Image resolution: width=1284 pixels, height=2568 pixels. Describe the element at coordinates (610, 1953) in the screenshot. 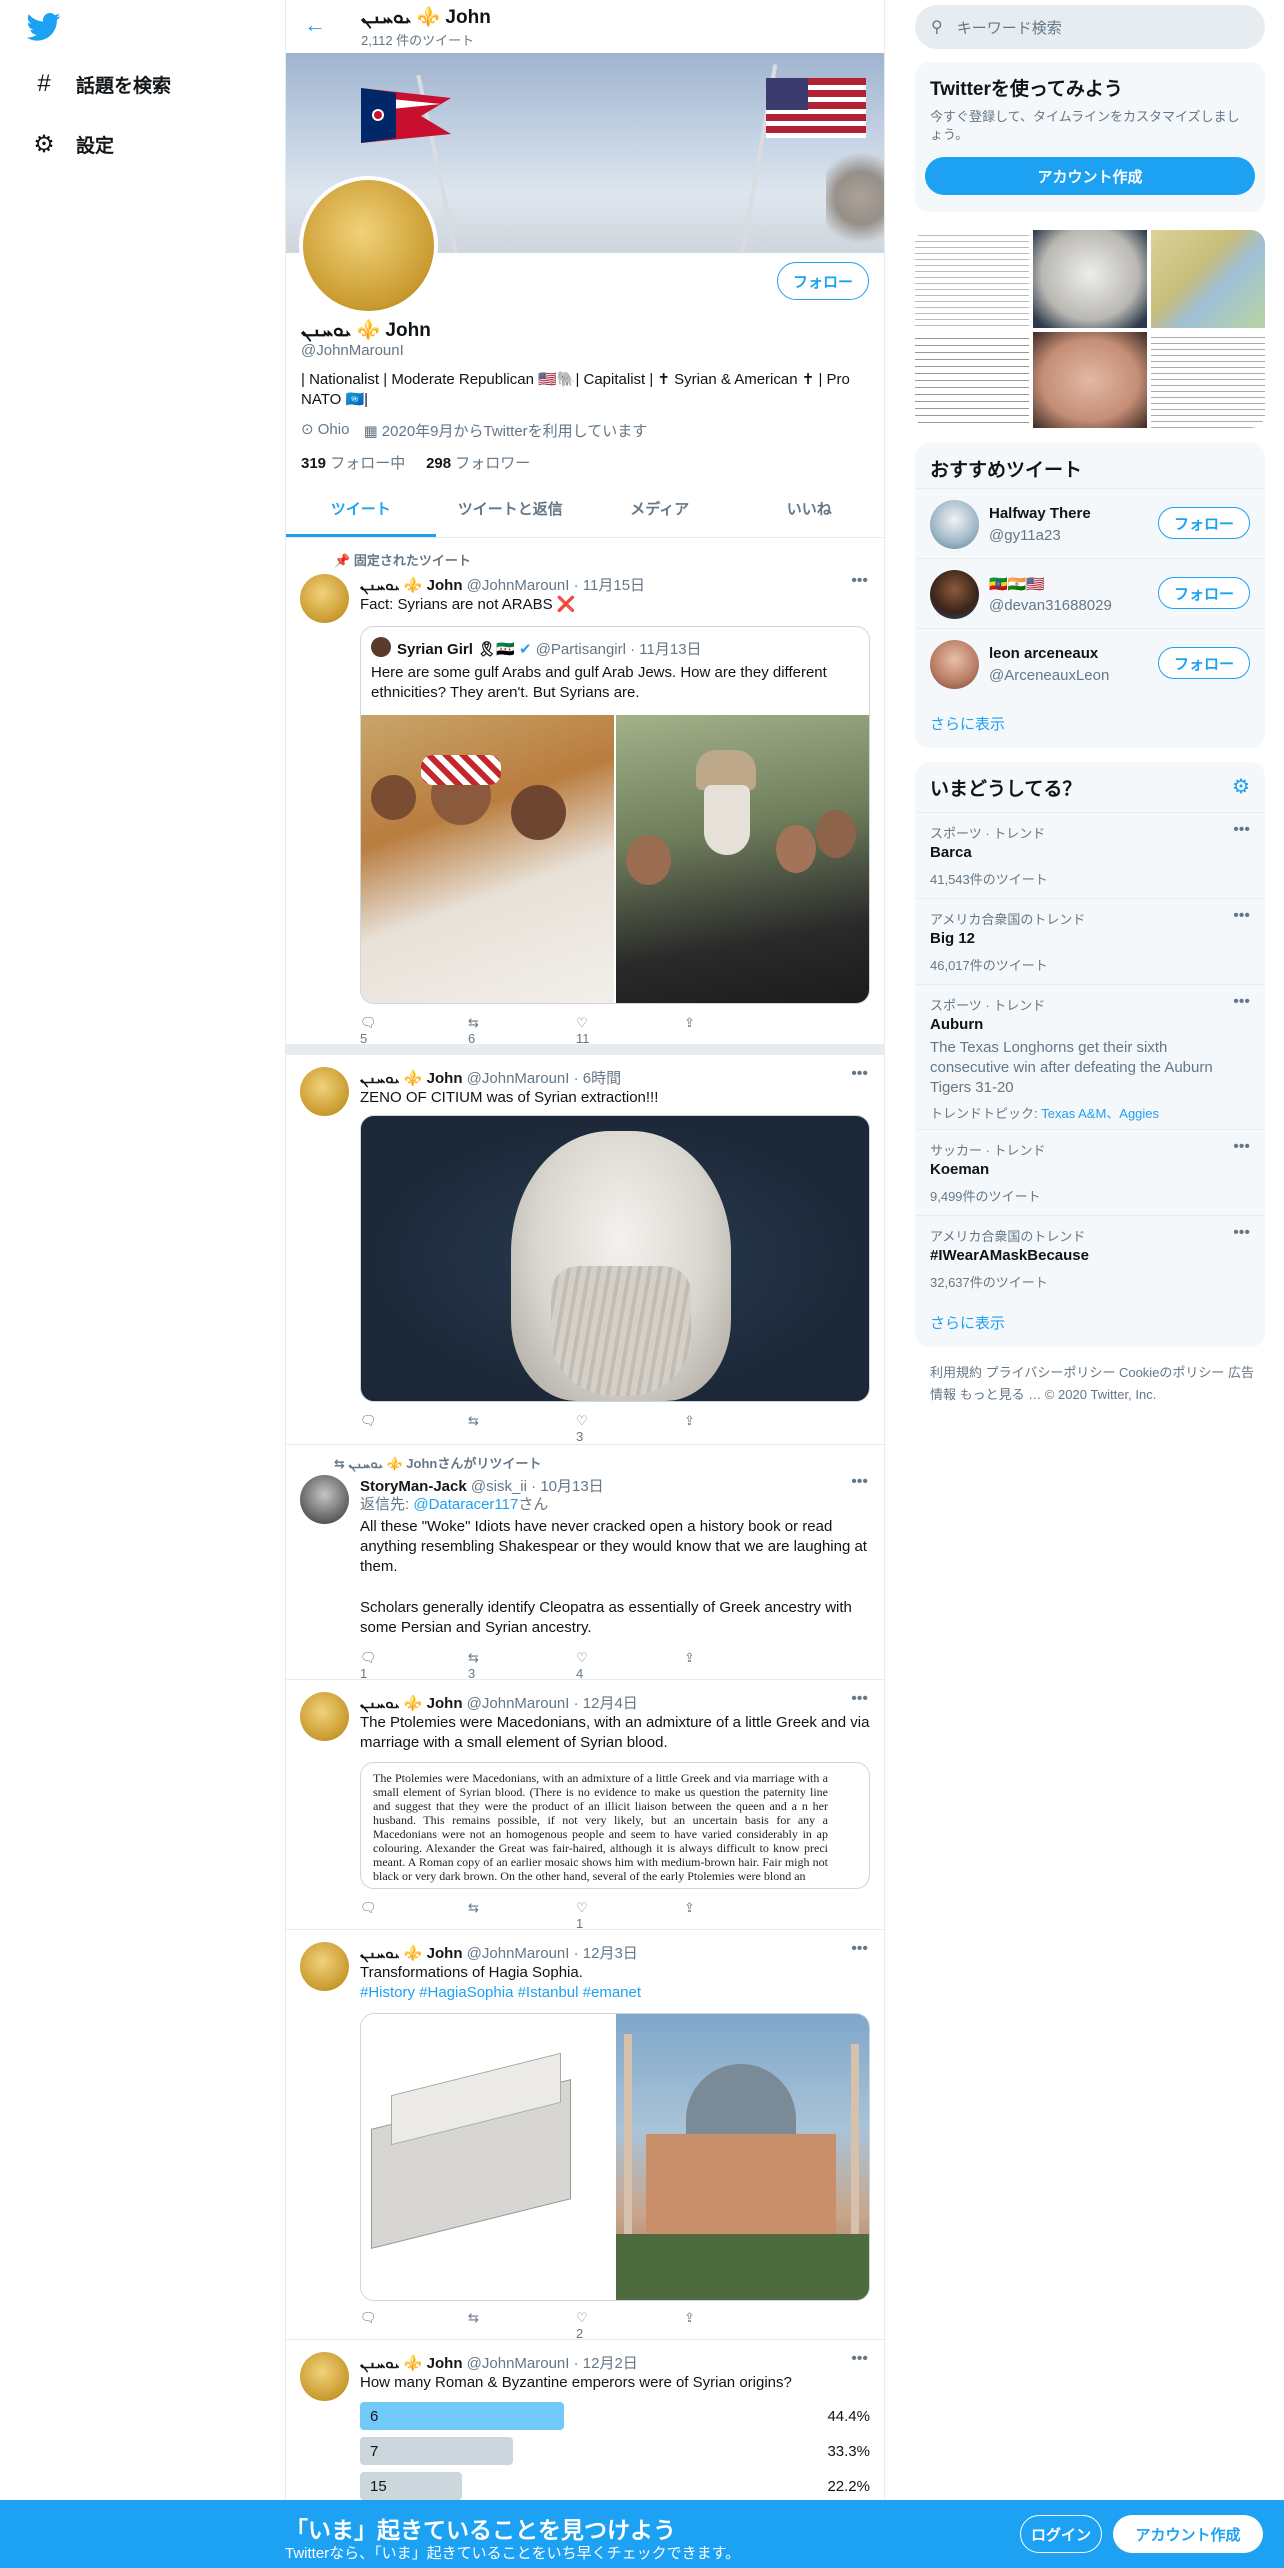

I see `tweet-time: 12月3日` at that location.